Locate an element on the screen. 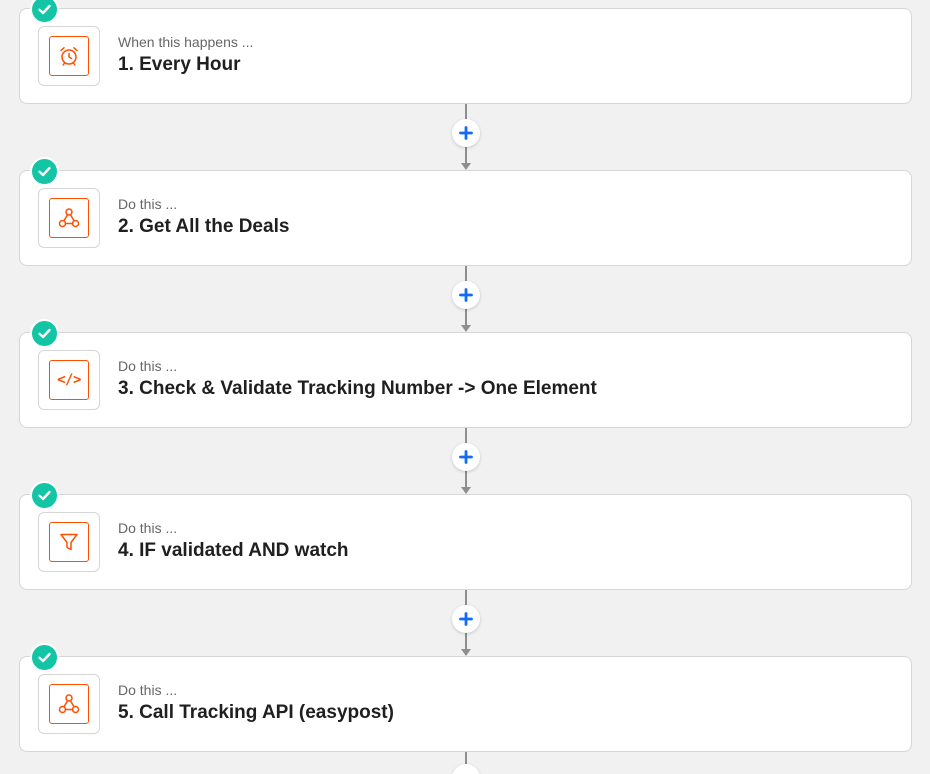  step-title: 1. Every Hour is located at coordinates (179, 64).